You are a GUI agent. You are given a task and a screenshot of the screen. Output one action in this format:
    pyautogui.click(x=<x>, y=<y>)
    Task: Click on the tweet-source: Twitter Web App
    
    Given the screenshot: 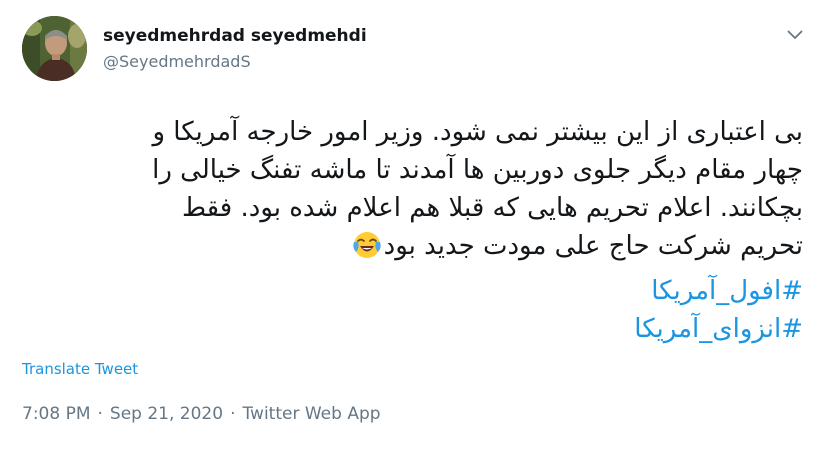 What is the action you would take?
    pyautogui.click(x=311, y=414)
    